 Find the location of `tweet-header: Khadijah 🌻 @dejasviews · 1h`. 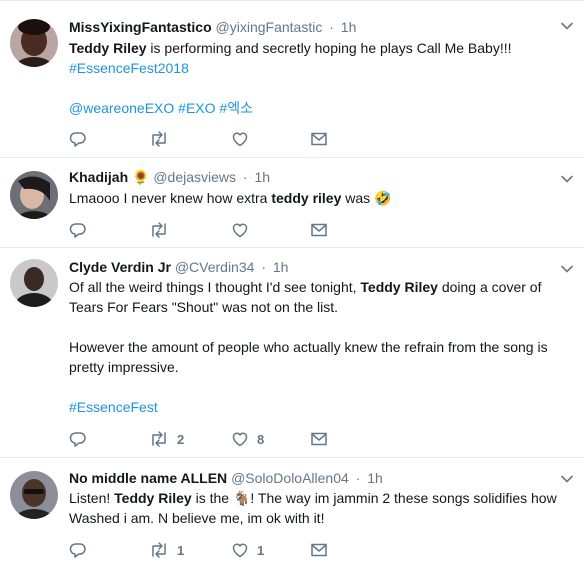

tweet-header: Khadijah 🌻 @dejasviews · 1h is located at coordinates (169, 177).